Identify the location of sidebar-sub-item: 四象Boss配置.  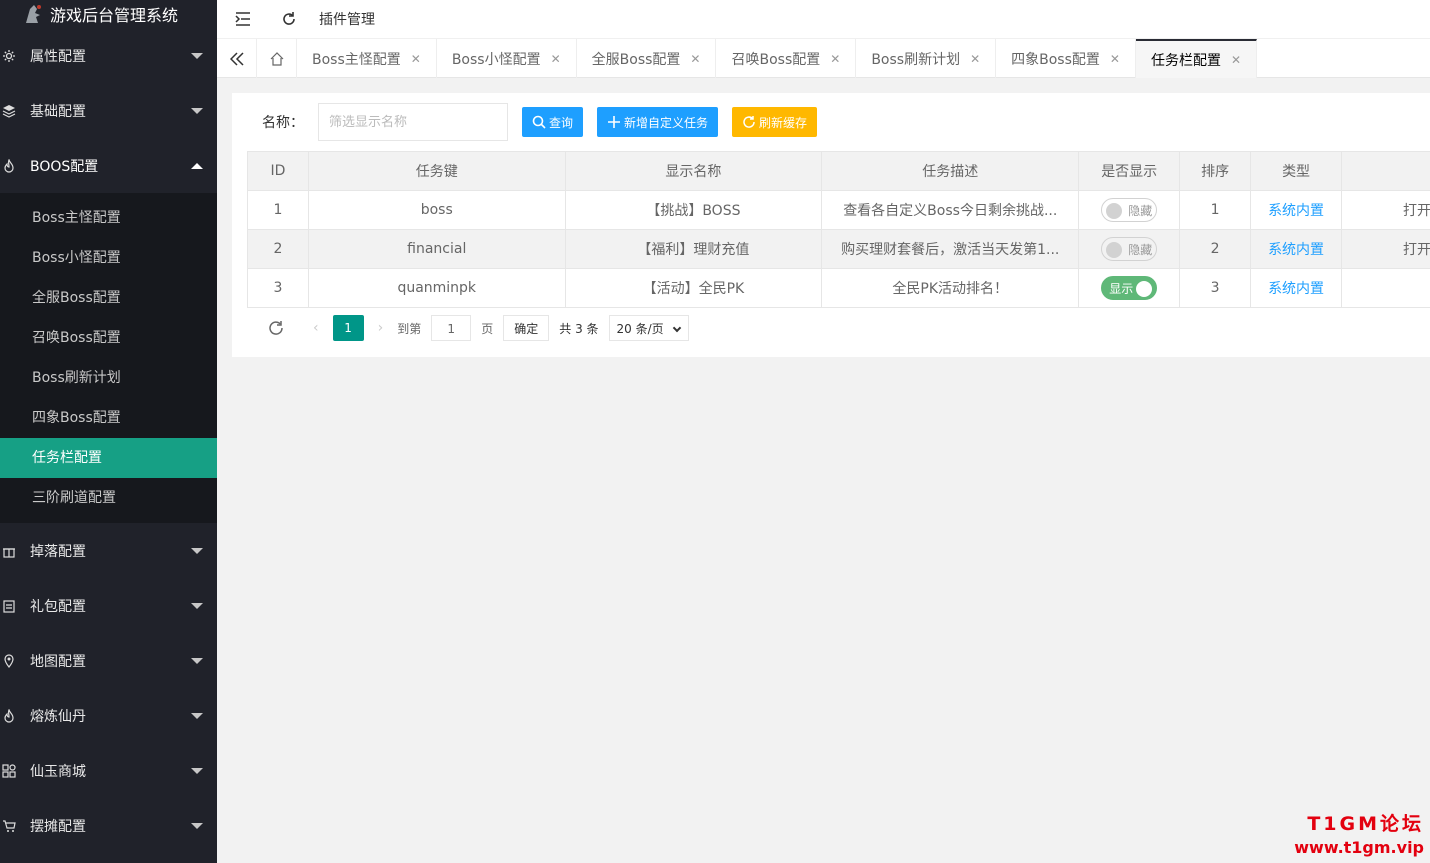
(108, 418).